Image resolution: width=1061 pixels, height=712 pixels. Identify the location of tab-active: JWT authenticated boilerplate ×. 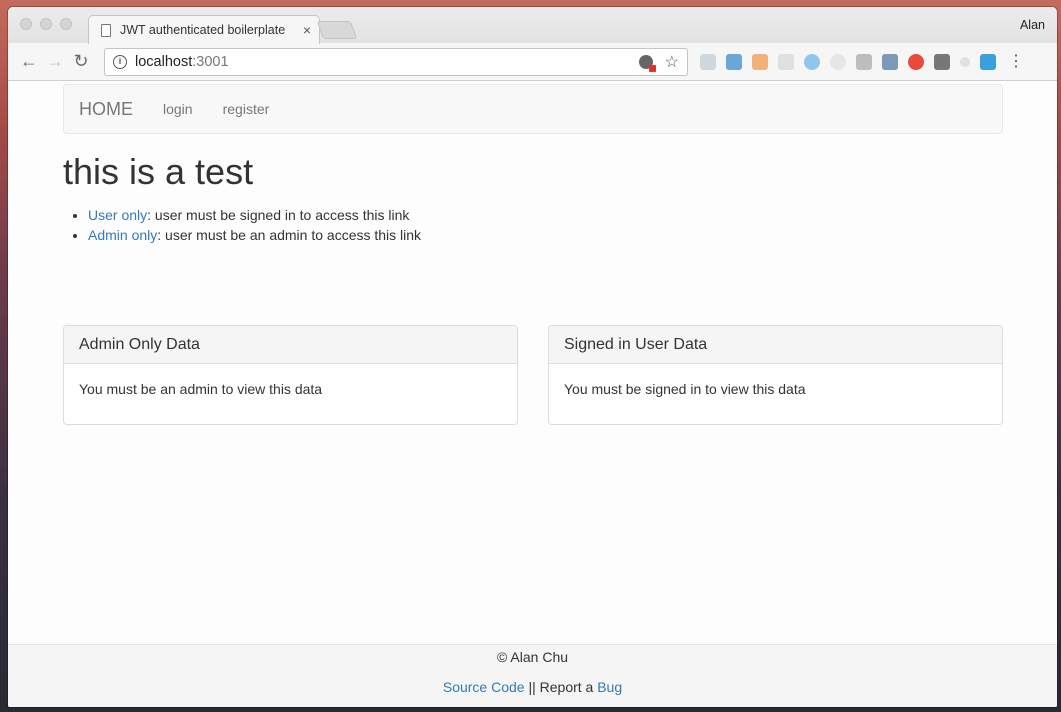
(204, 29).